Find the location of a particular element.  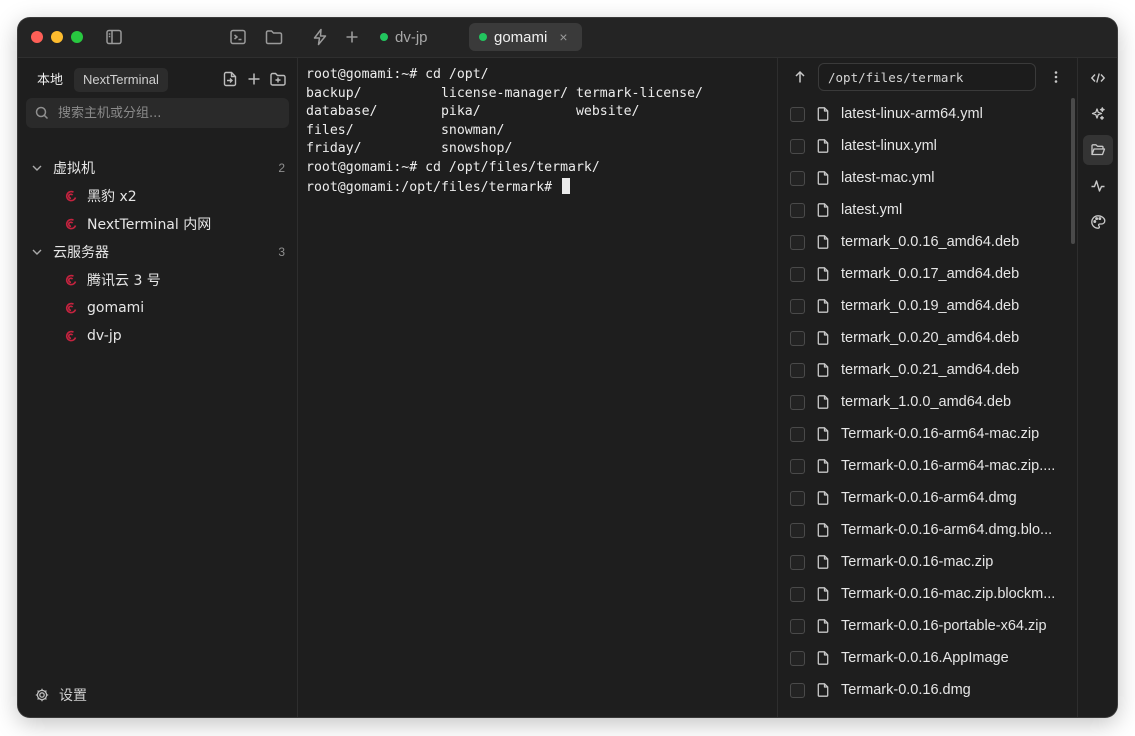

file-name: latest-linux-arm64.yml is located at coordinates (912, 114).